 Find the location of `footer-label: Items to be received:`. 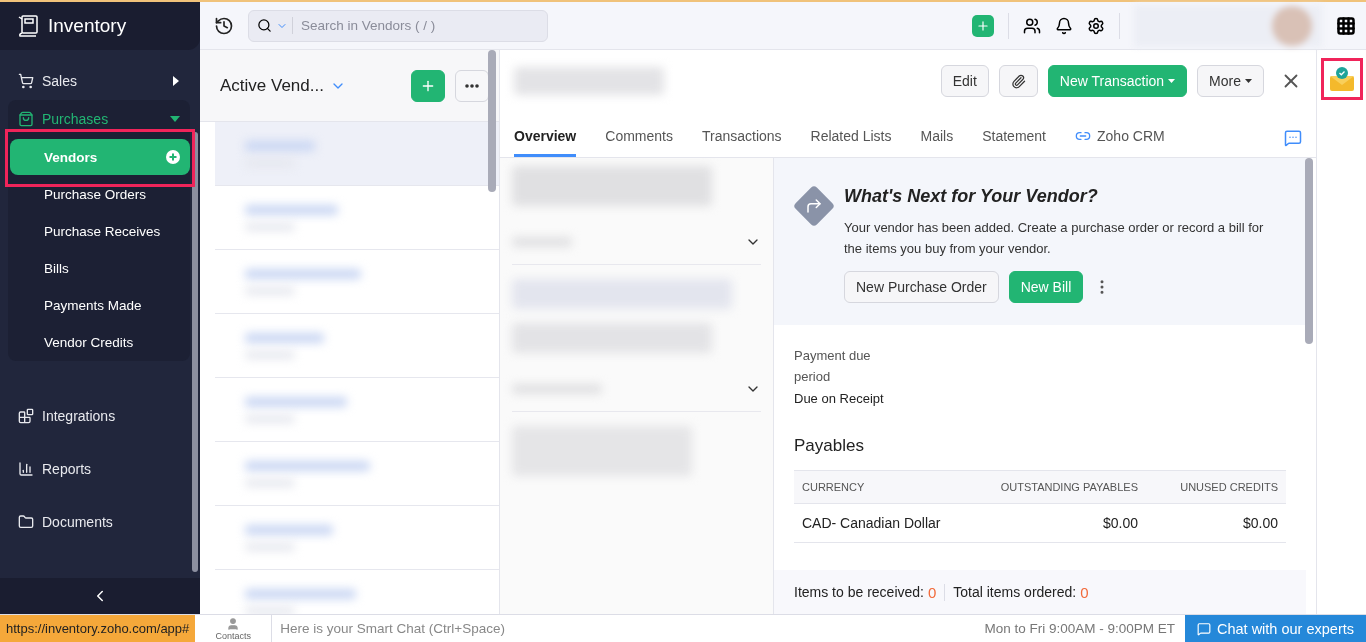

footer-label: Items to be received: is located at coordinates (859, 592).